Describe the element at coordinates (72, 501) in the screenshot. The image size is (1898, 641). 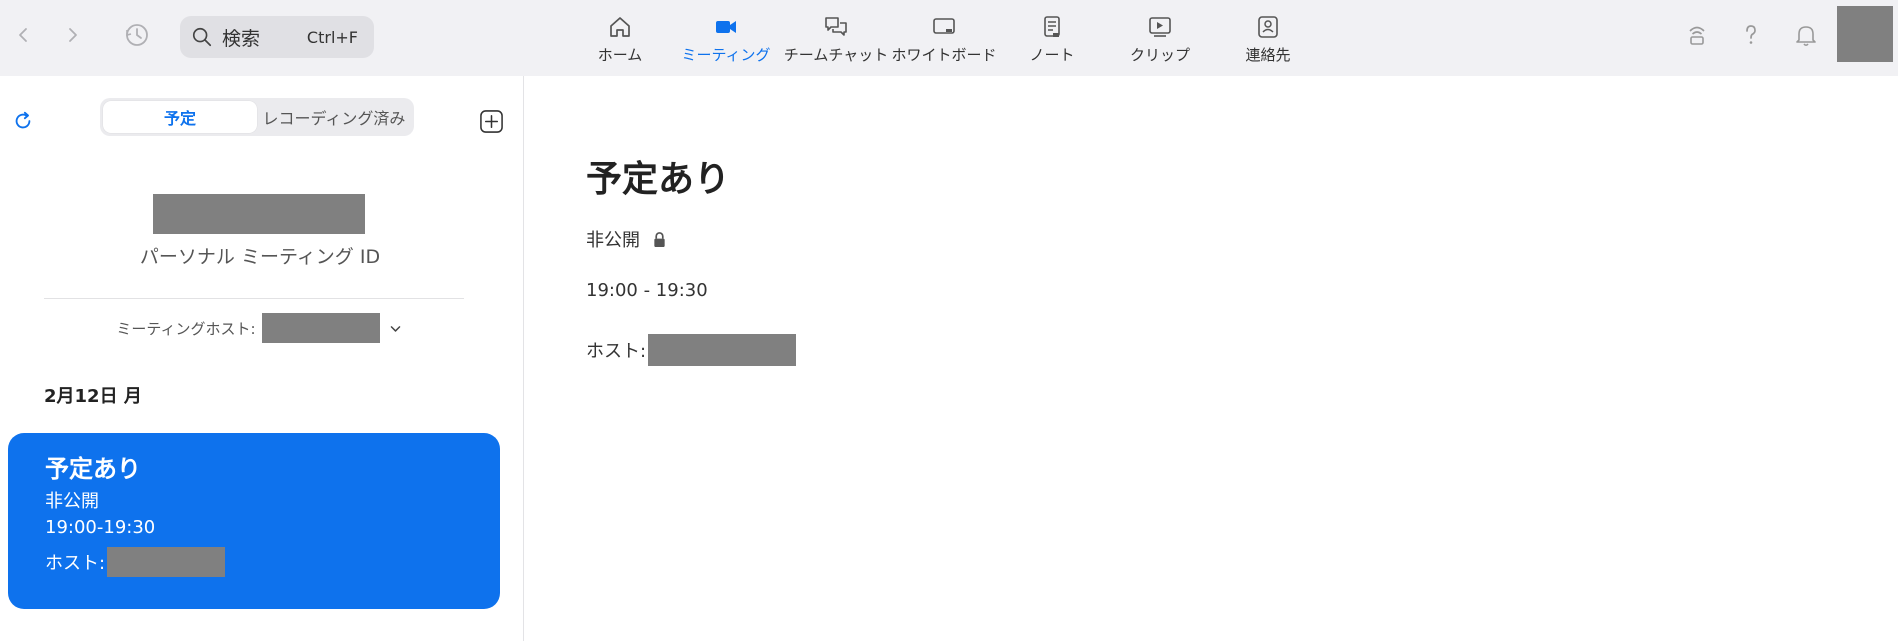
I see `meeting-card-privacy: 非公開` at that location.